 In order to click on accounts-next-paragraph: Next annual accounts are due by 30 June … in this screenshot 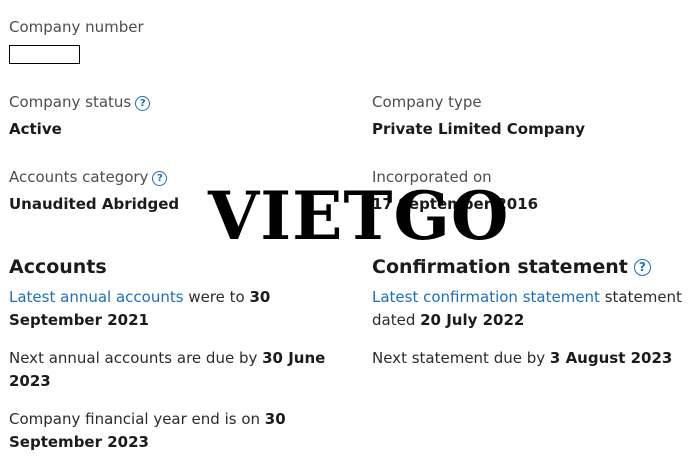, I will do `click(174, 370)`.